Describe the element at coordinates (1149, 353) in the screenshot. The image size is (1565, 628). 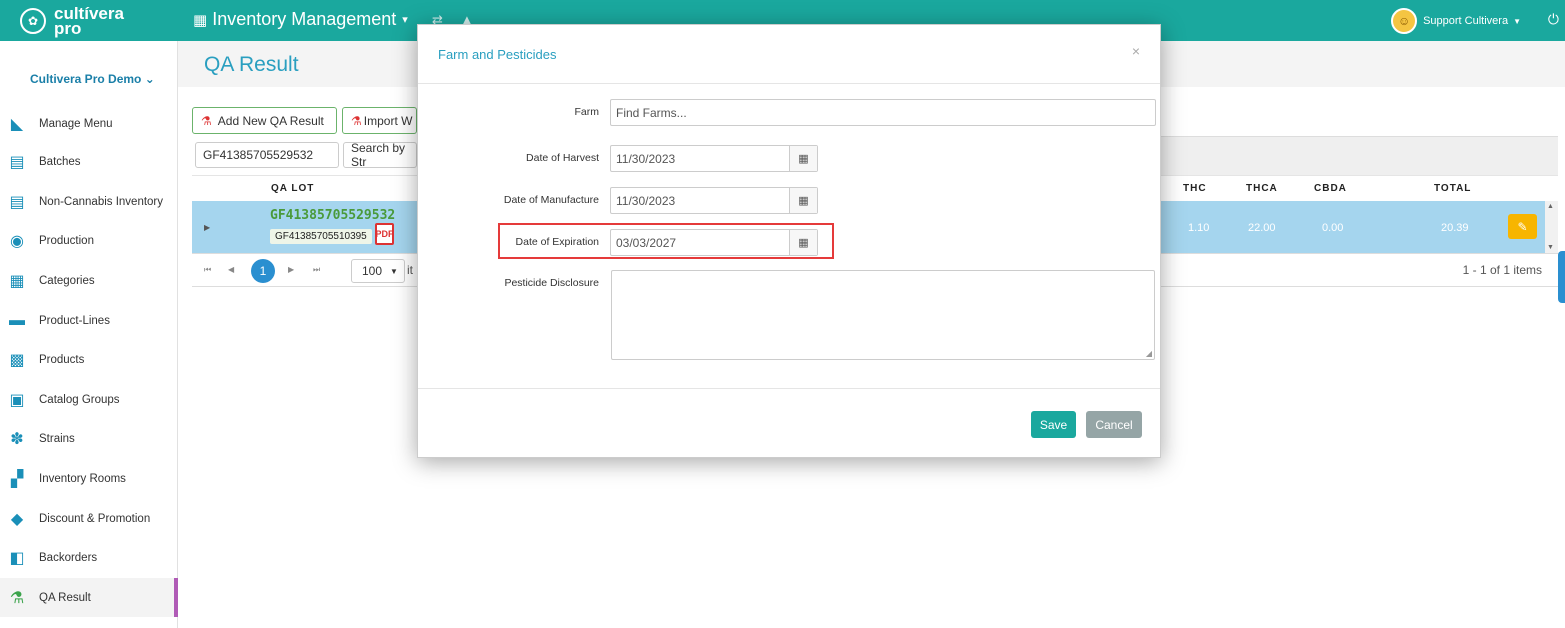
I see `resize-grip-icon: ◢` at that location.